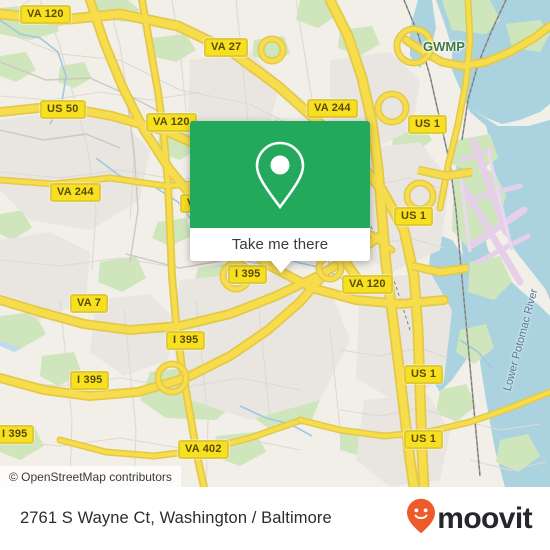 This screenshot has width=550, height=550. I want to click on road-shield: VA 402, so click(203, 449).